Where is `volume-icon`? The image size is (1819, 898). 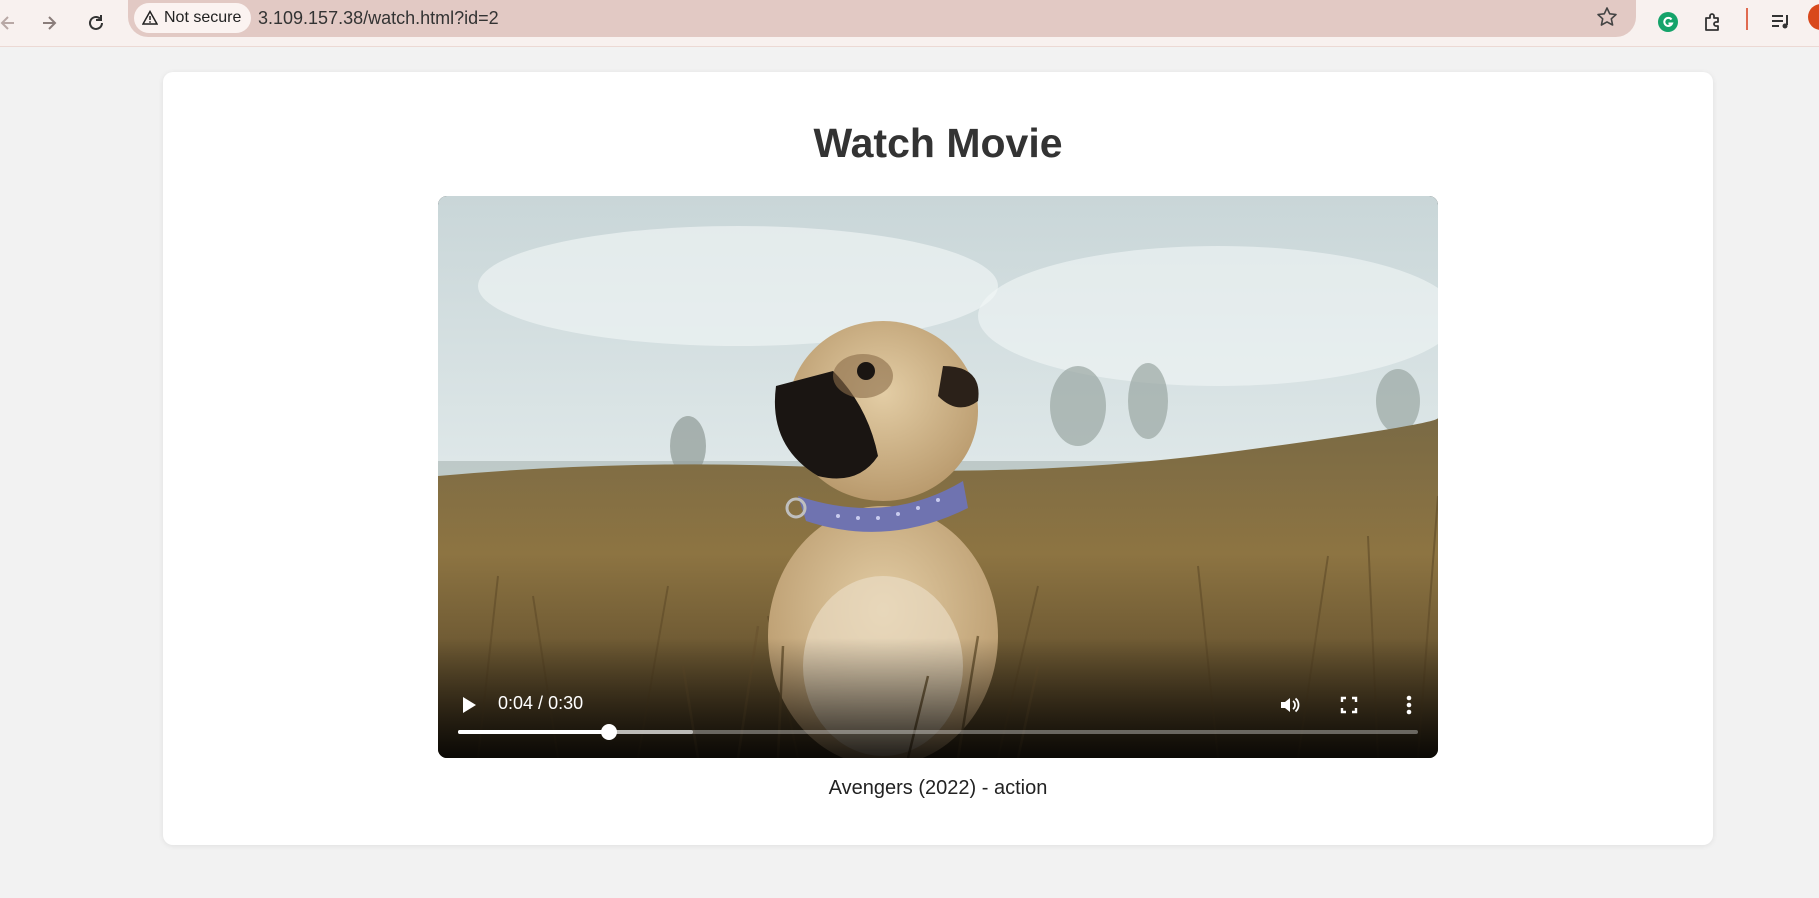
volume-icon is located at coordinates (1290, 705).